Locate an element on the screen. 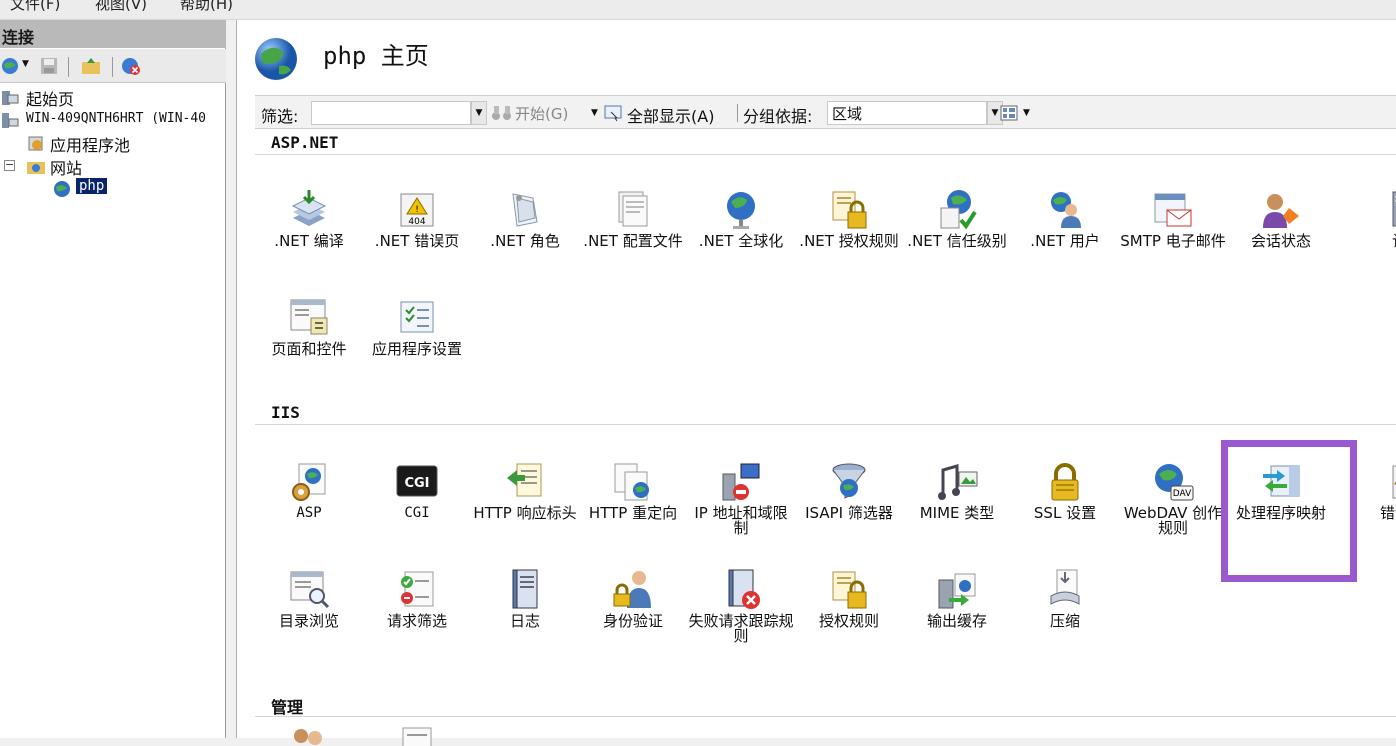 This screenshot has width=1396, height=746. app-pool-icon is located at coordinates (35, 143).